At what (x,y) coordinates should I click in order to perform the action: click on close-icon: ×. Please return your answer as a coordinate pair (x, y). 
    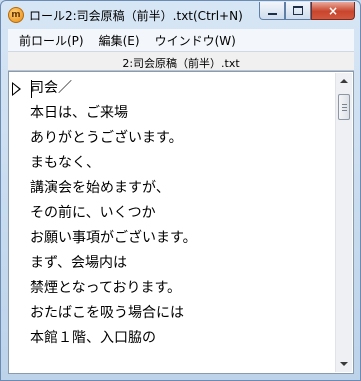
    Looking at the image, I should click on (333, 10).